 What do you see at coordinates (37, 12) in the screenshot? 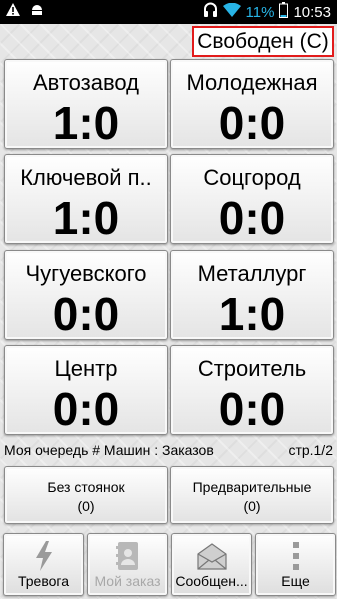
I see `android-debug-icon` at bounding box center [37, 12].